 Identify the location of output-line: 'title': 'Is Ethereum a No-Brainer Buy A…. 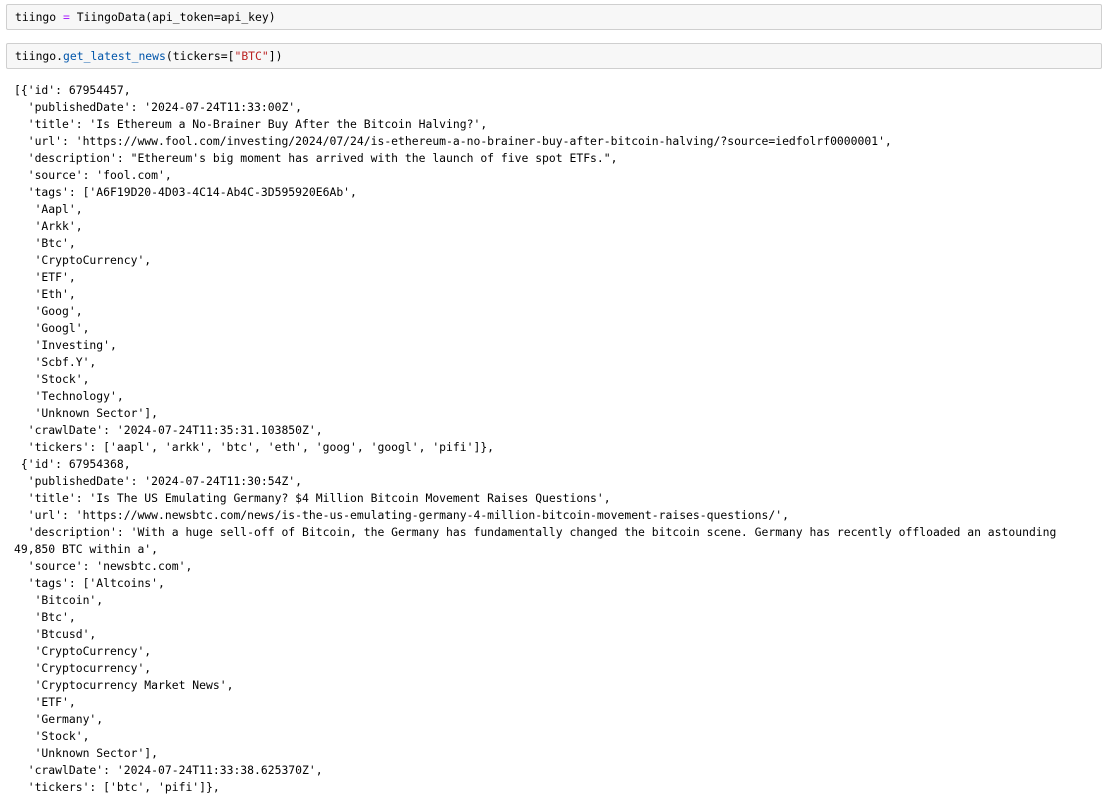
(251, 124).